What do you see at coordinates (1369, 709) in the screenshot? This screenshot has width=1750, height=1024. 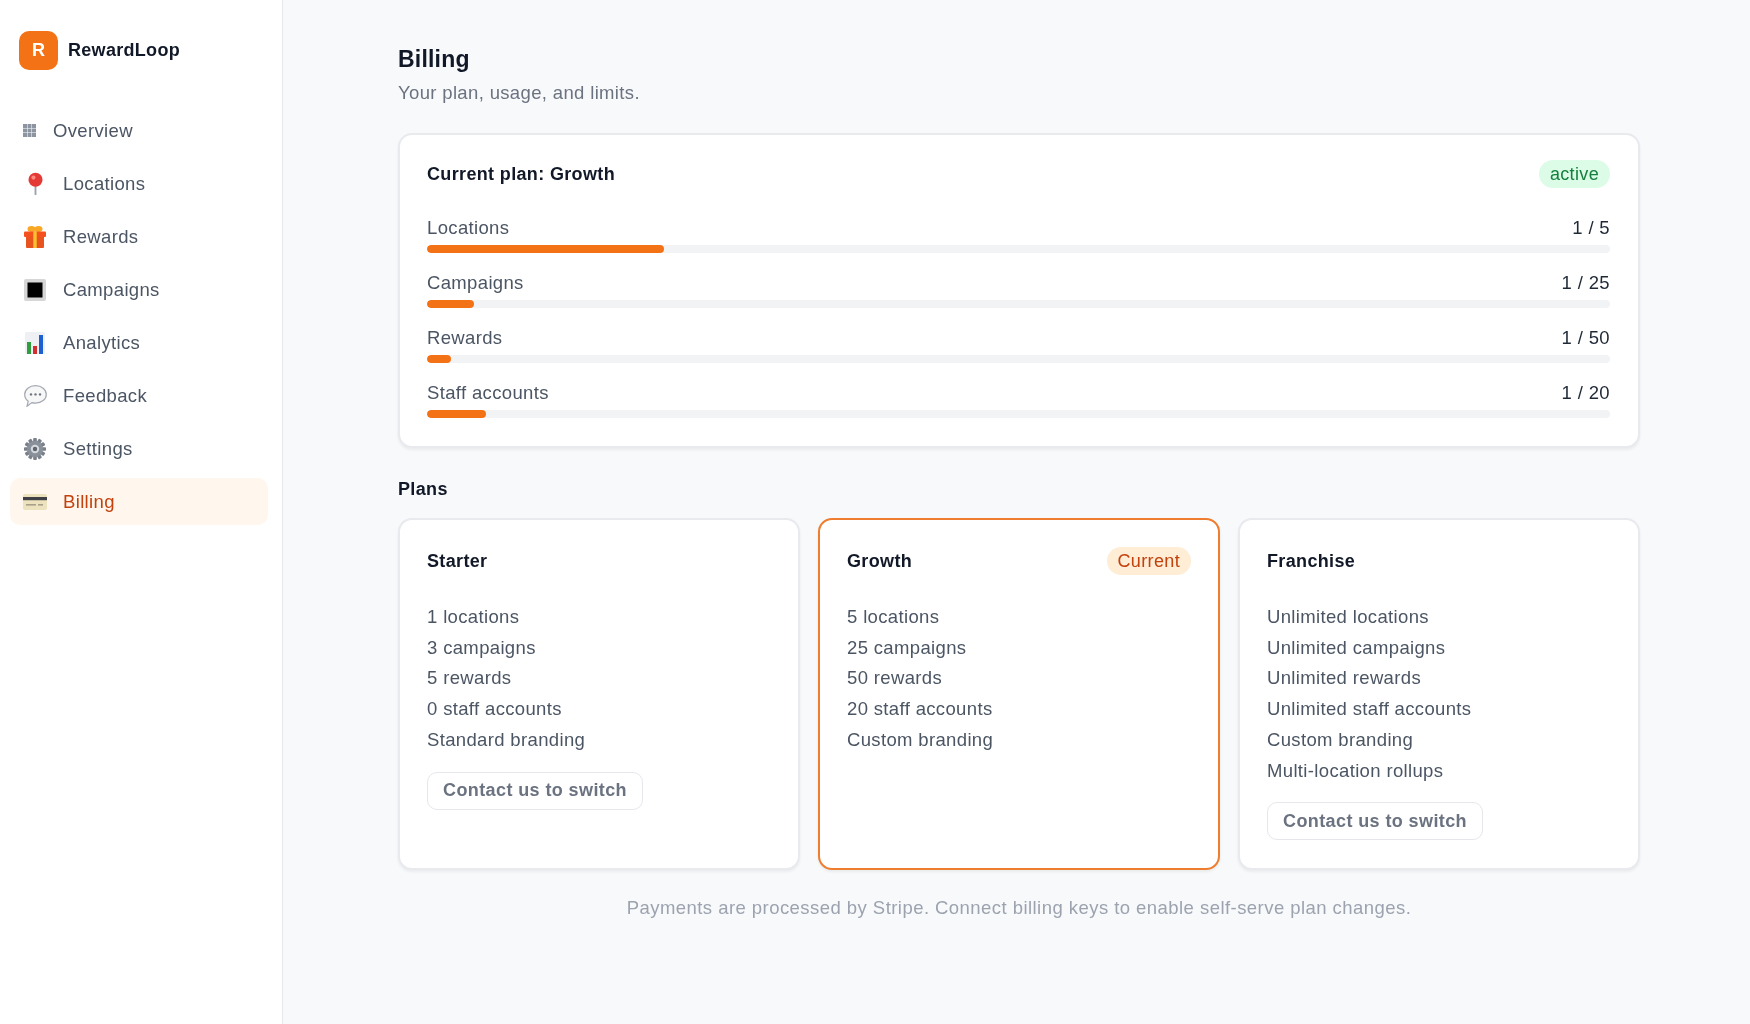 I see `plan-feature: Unlimited staff accounts` at bounding box center [1369, 709].